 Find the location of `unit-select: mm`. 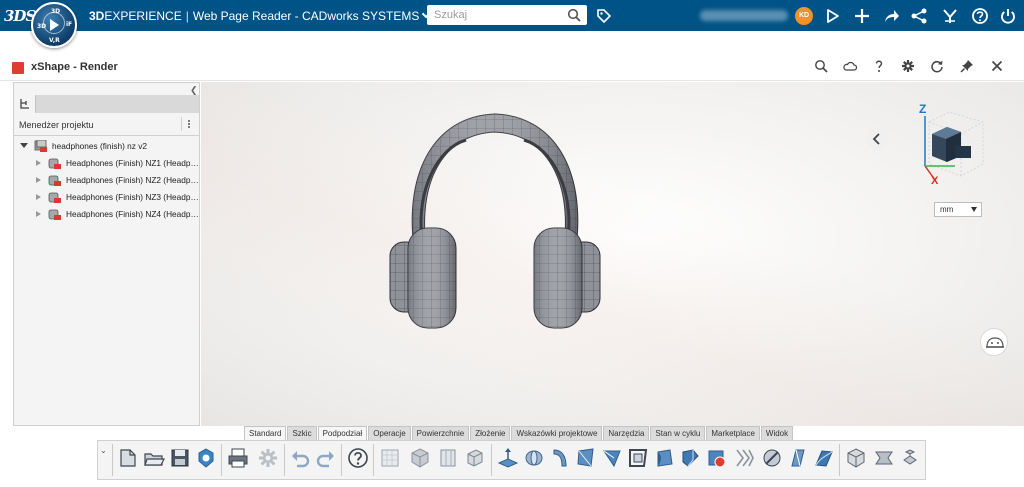

unit-select: mm is located at coordinates (958, 209).